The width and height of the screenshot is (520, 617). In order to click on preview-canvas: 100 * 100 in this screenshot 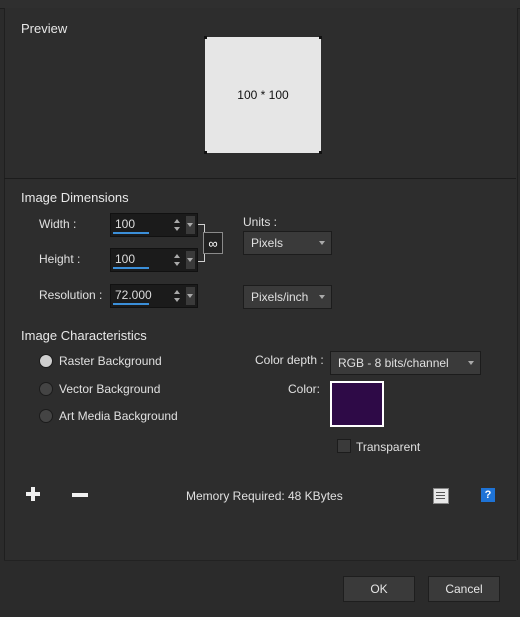, I will do `click(263, 95)`.